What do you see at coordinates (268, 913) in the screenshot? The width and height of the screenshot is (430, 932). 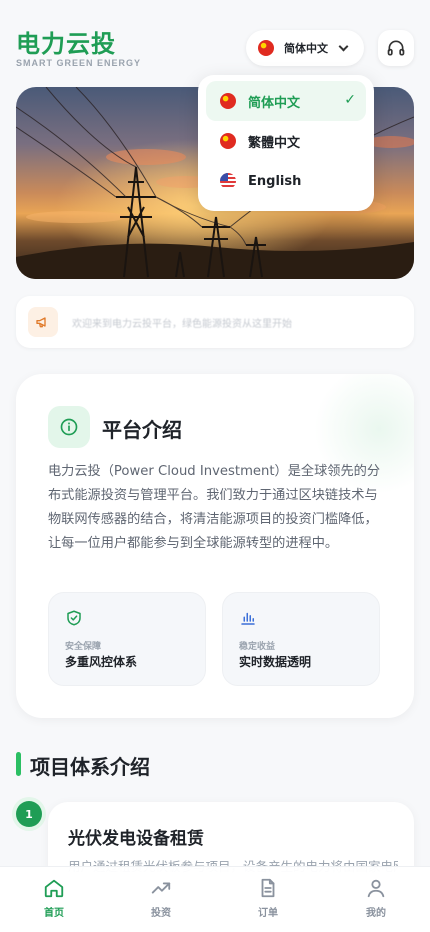 I see `nav-label: 订单` at bounding box center [268, 913].